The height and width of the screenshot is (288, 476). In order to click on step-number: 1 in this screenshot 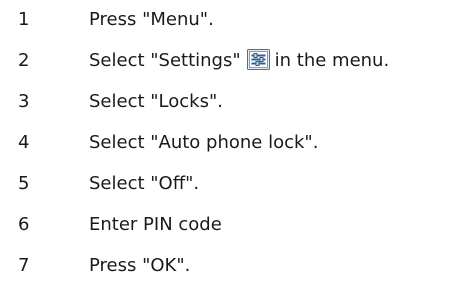, I will do `click(24, 19)`.